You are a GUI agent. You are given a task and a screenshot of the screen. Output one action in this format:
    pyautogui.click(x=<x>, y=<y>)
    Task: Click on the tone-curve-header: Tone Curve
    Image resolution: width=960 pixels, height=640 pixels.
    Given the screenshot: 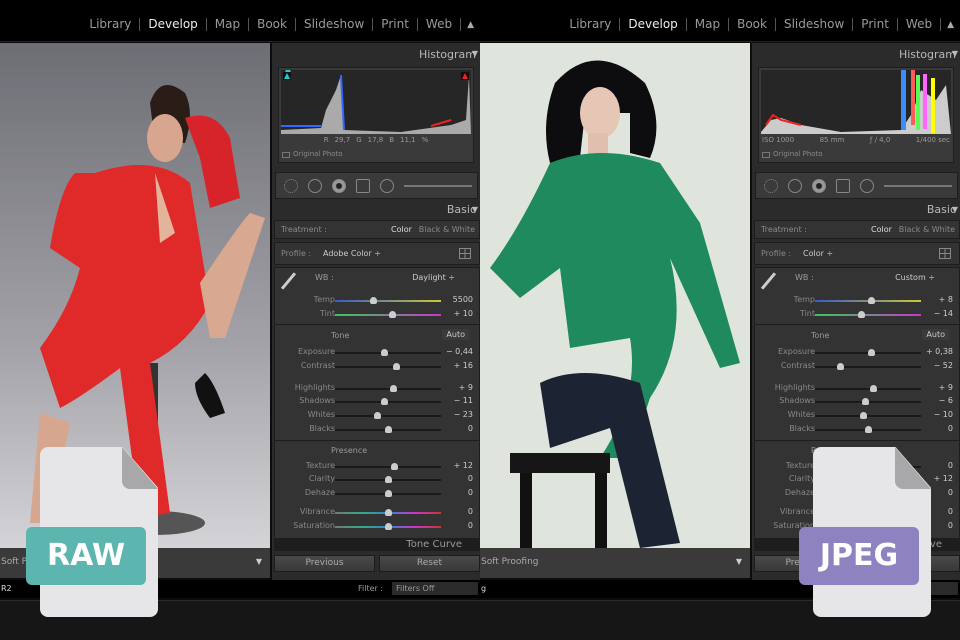 What is the action you would take?
    pyautogui.click(x=377, y=545)
    